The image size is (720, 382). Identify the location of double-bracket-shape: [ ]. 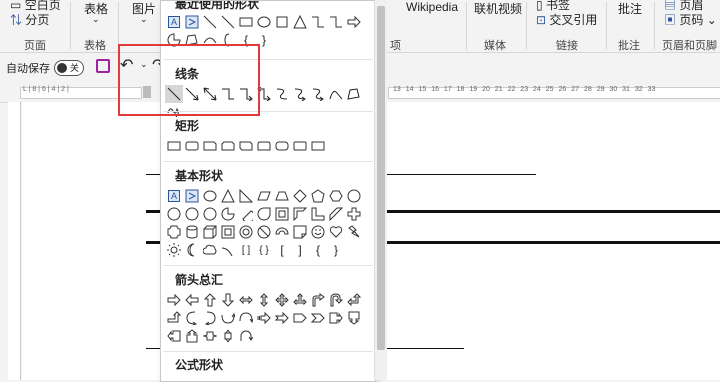
(246, 250).